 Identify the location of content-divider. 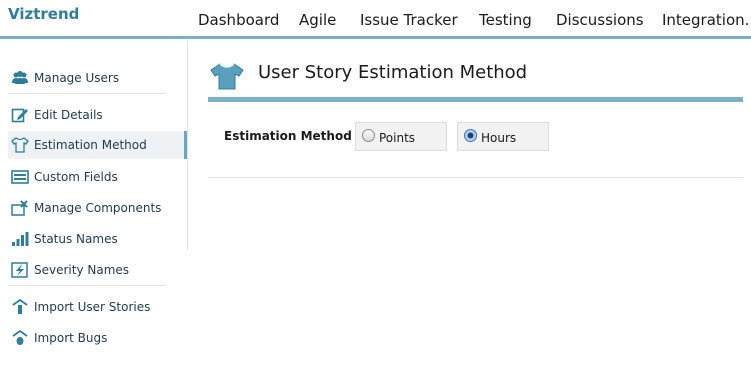
(475, 177).